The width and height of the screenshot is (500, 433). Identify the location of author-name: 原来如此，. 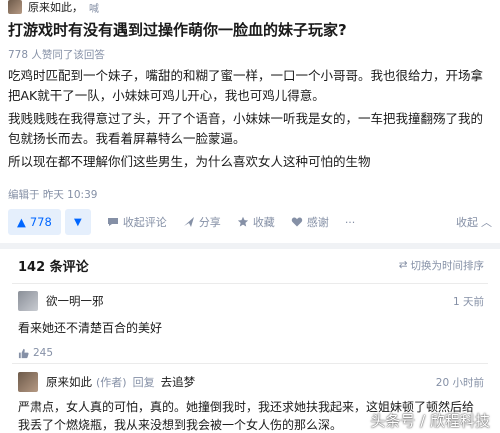
(55, 7).